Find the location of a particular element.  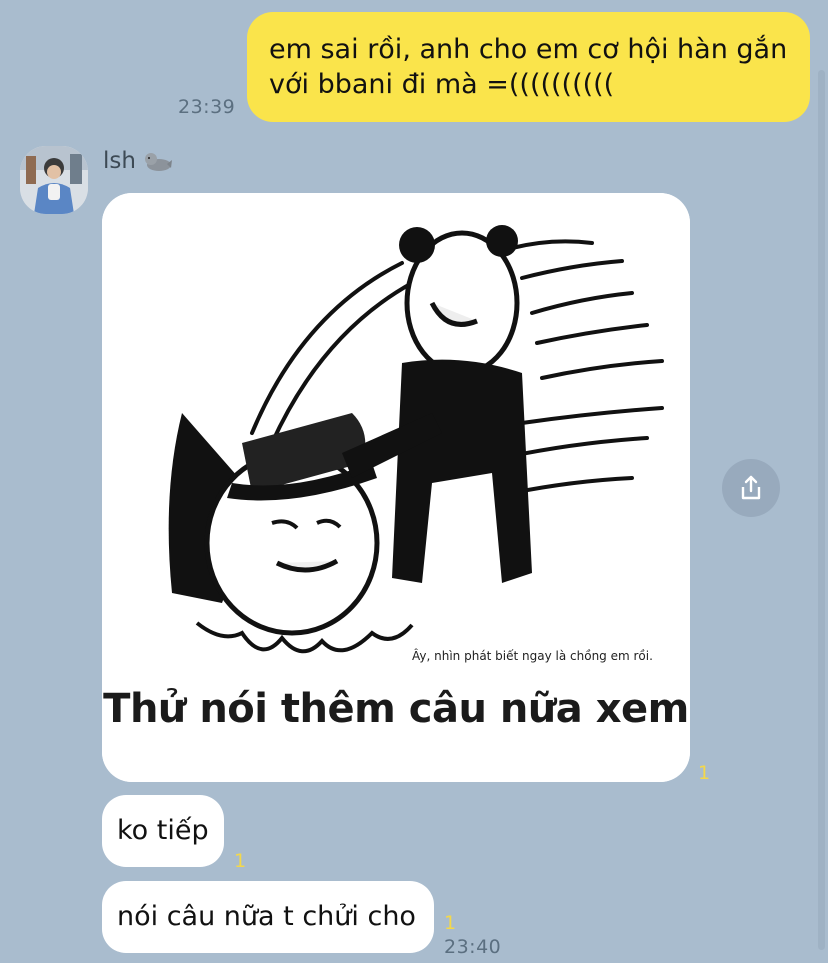

incoming-message-text: ko tiếp is located at coordinates (163, 830).